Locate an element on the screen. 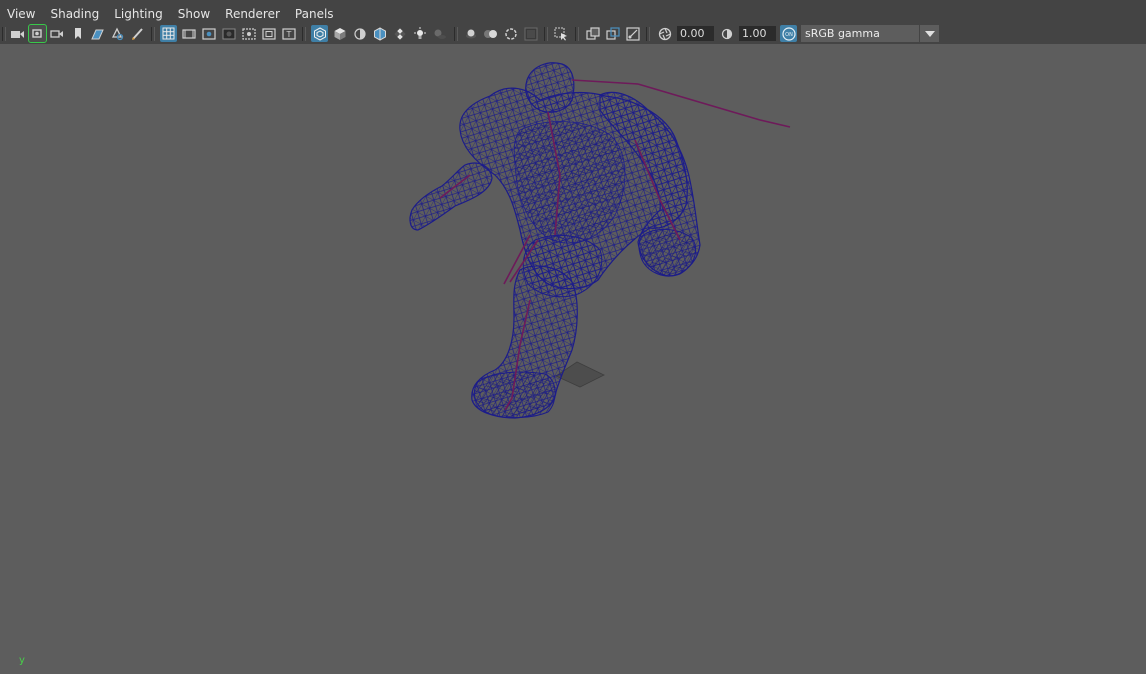  pan-zoom-icon is located at coordinates (117, 33).